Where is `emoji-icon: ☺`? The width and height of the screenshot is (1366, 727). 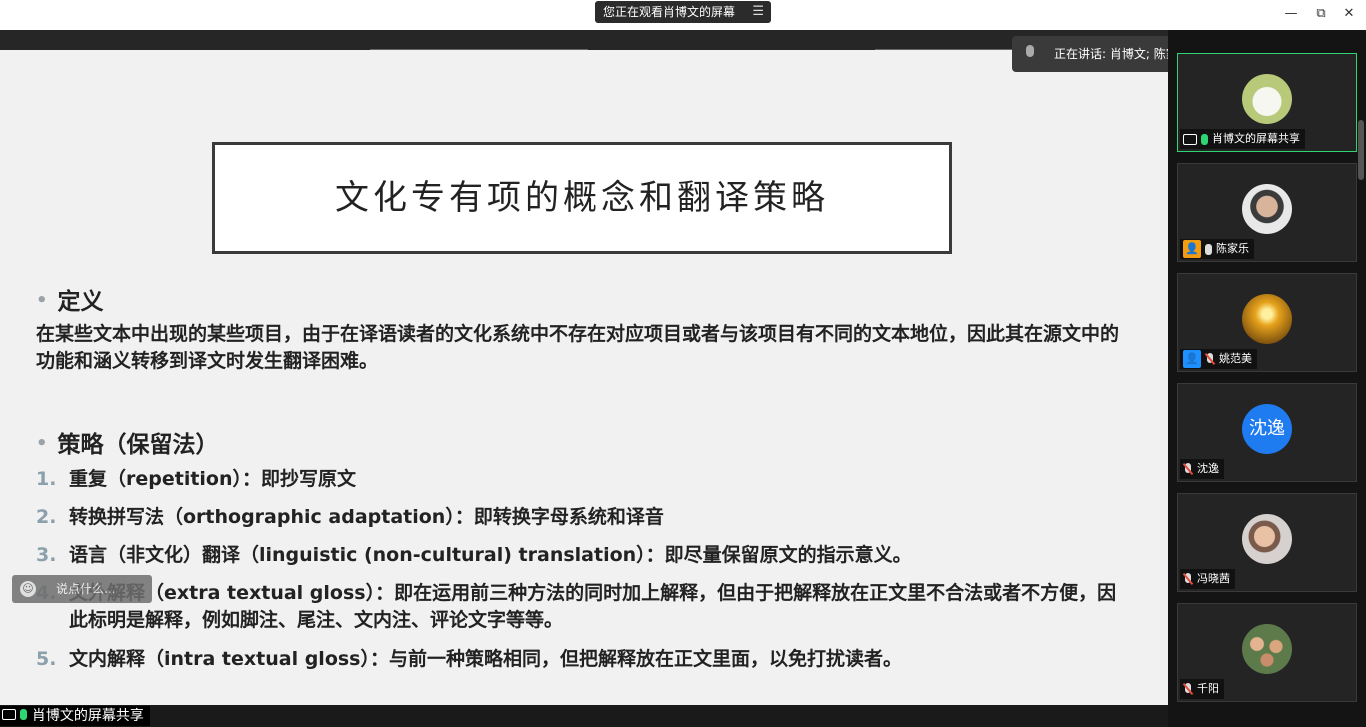 emoji-icon: ☺ is located at coordinates (28, 589).